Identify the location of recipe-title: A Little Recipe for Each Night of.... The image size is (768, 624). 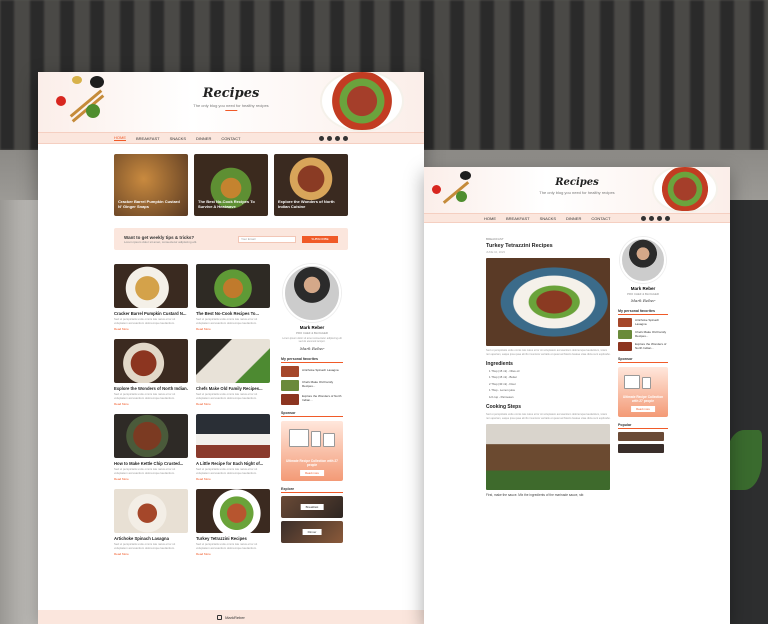
(233, 463).